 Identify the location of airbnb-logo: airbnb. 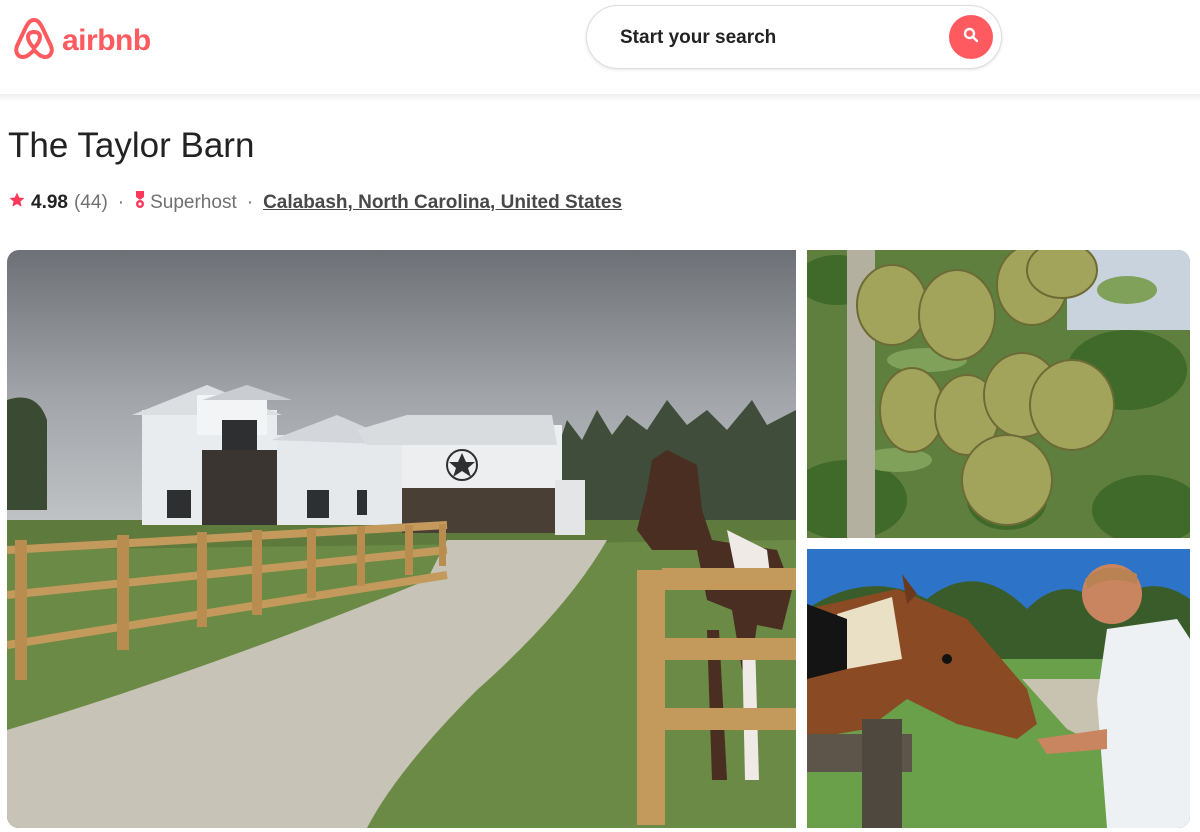
(81, 40).